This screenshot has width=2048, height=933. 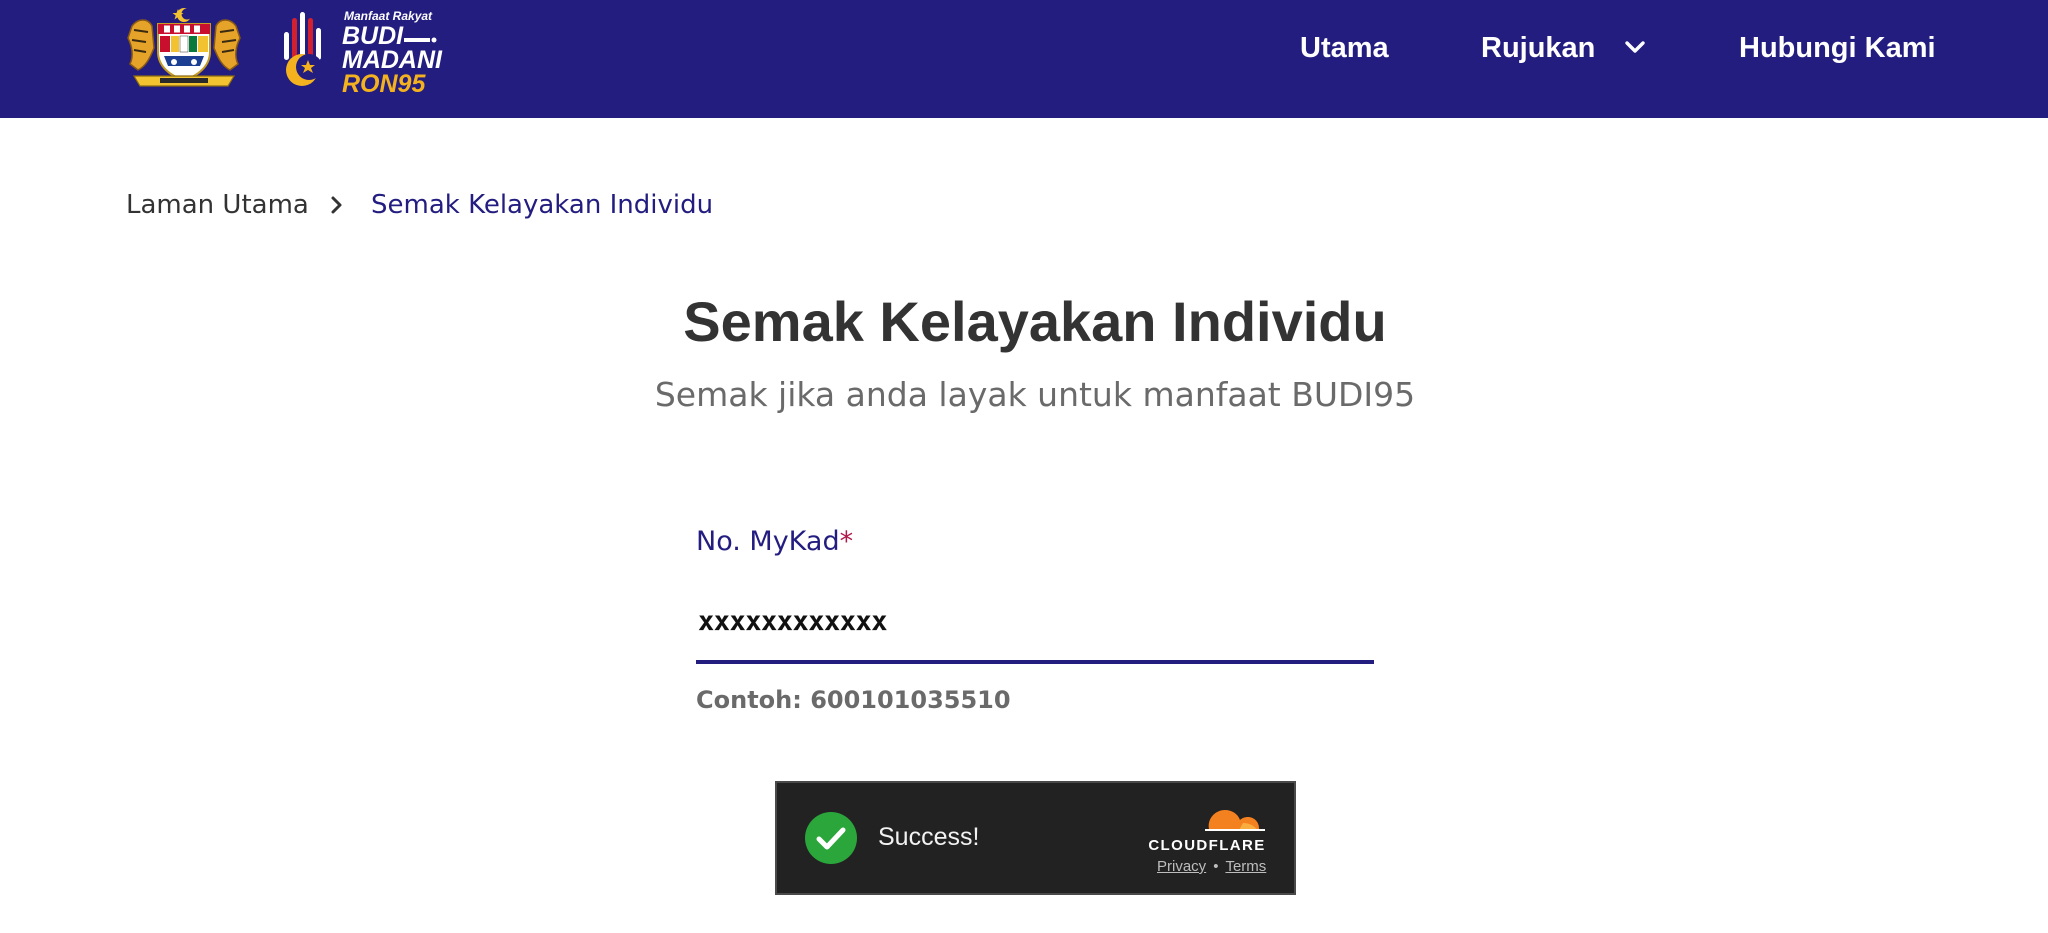 What do you see at coordinates (217, 205) in the screenshot?
I see `breadcrumb-home-link: Laman Utama` at bounding box center [217, 205].